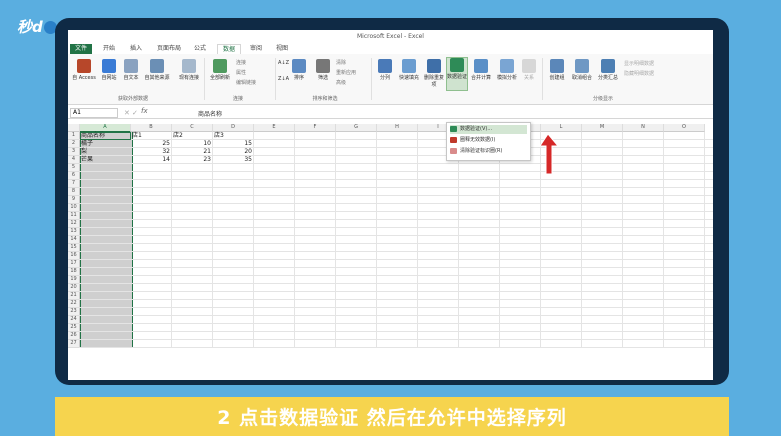 The image size is (781, 436). What do you see at coordinates (453, 150) in the screenshot?
I see `clear-circles-icon` at bounding box center [453, 150].